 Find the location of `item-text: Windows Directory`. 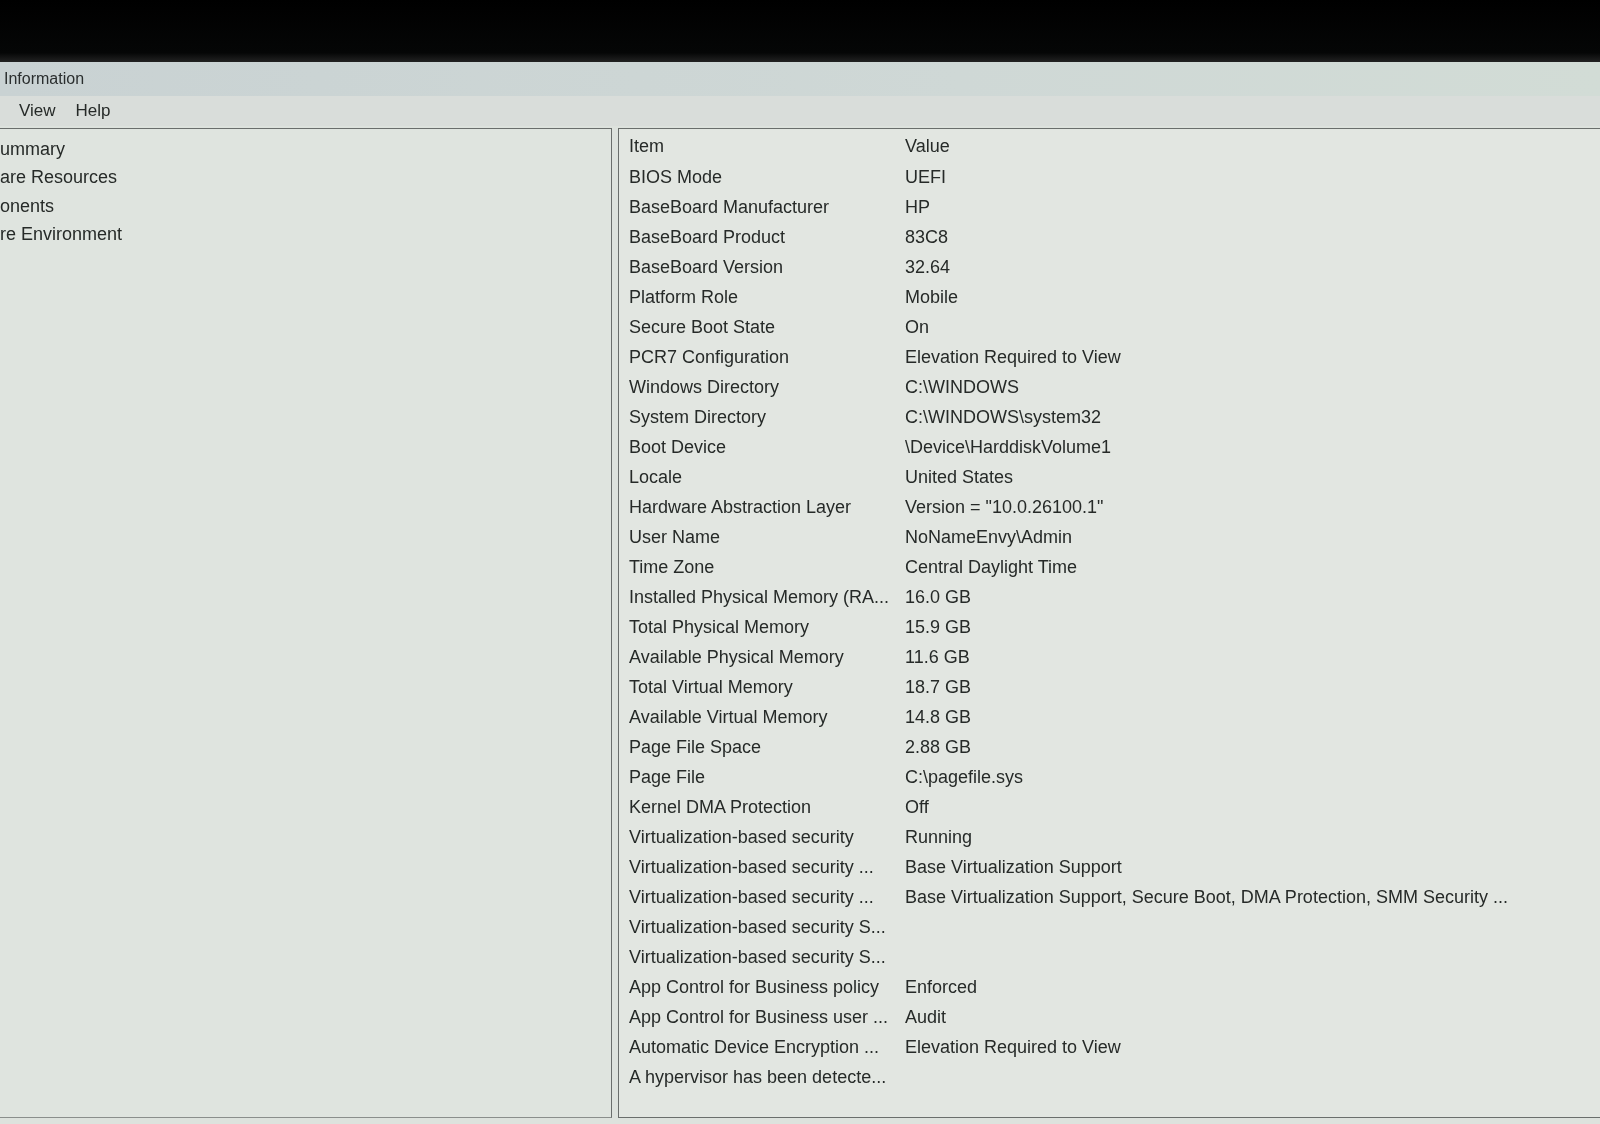

item-text: Windows Directory is located at coordinates (704, 387).